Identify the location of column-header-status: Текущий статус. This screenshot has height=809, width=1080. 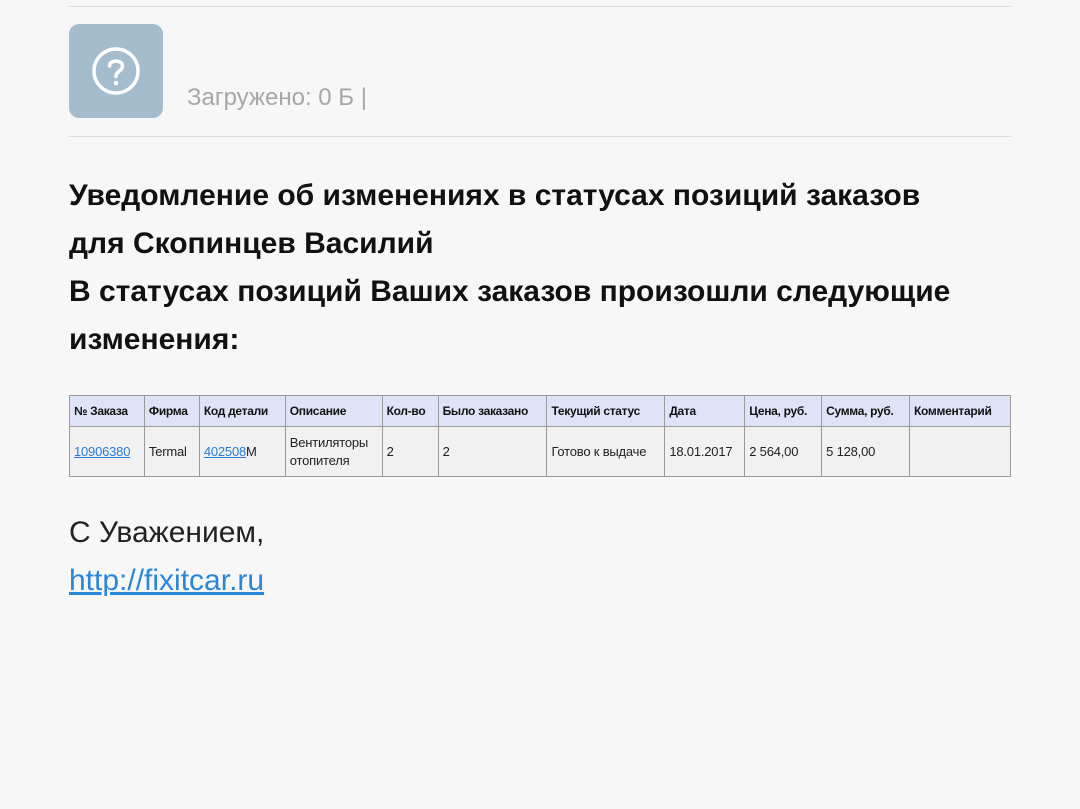
(606, 411).